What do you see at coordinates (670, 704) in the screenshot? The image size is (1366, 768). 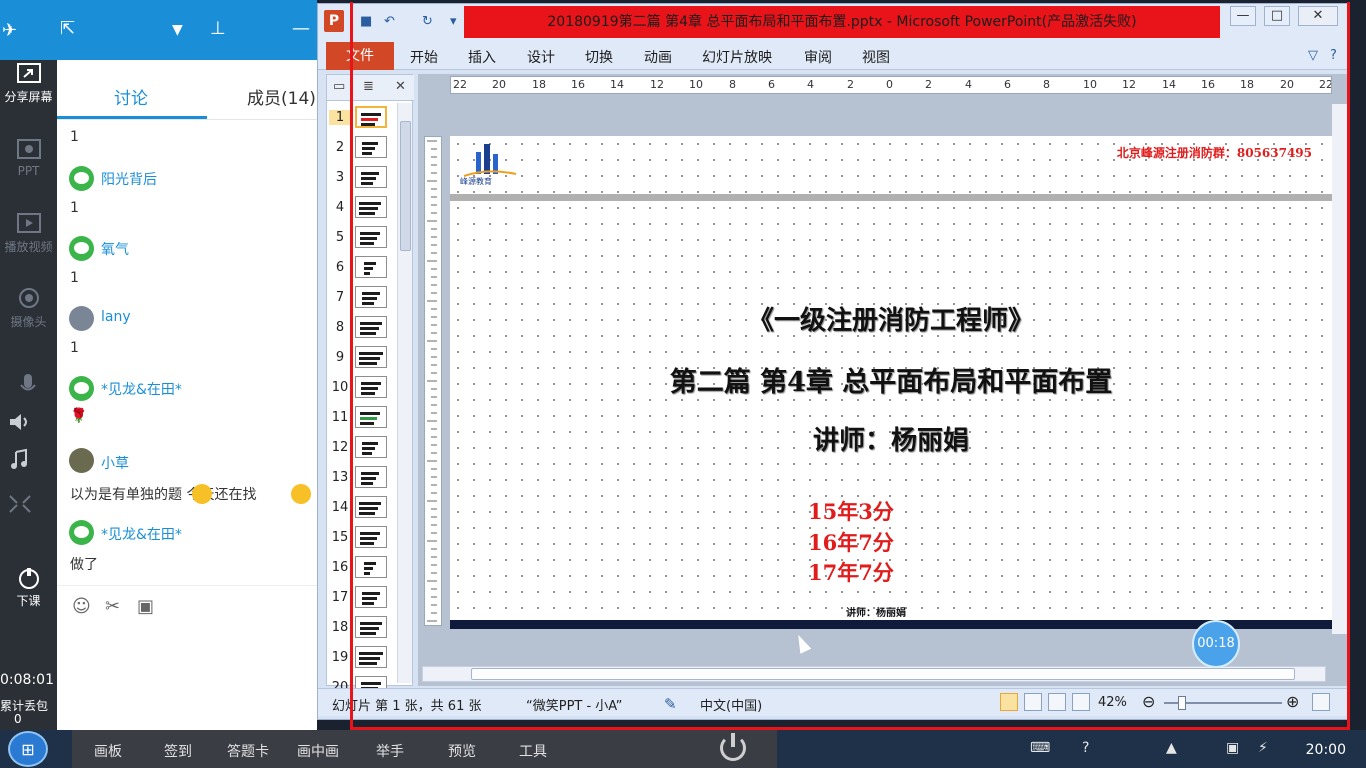 I see `spell-check-icon: ✎` at bounding box center [670, 704].